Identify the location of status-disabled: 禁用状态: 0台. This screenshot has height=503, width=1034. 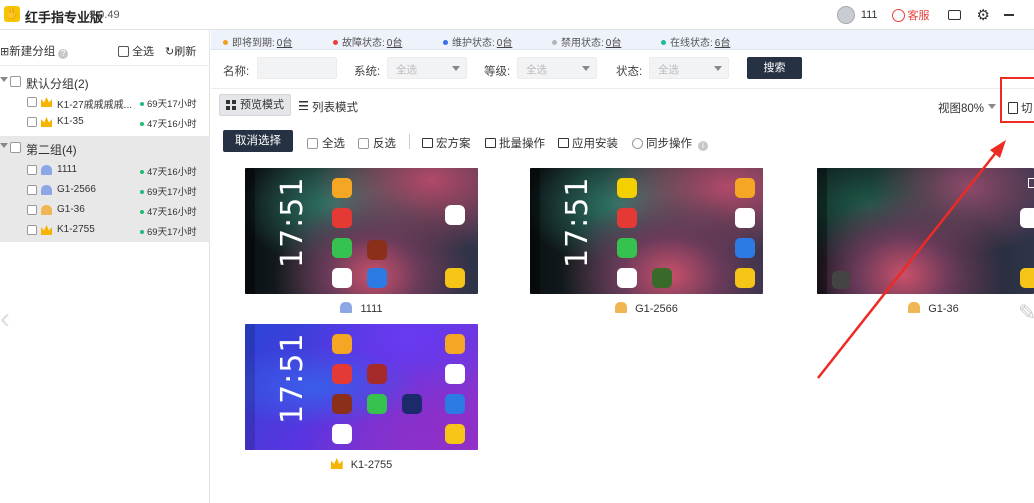
(586, 41).